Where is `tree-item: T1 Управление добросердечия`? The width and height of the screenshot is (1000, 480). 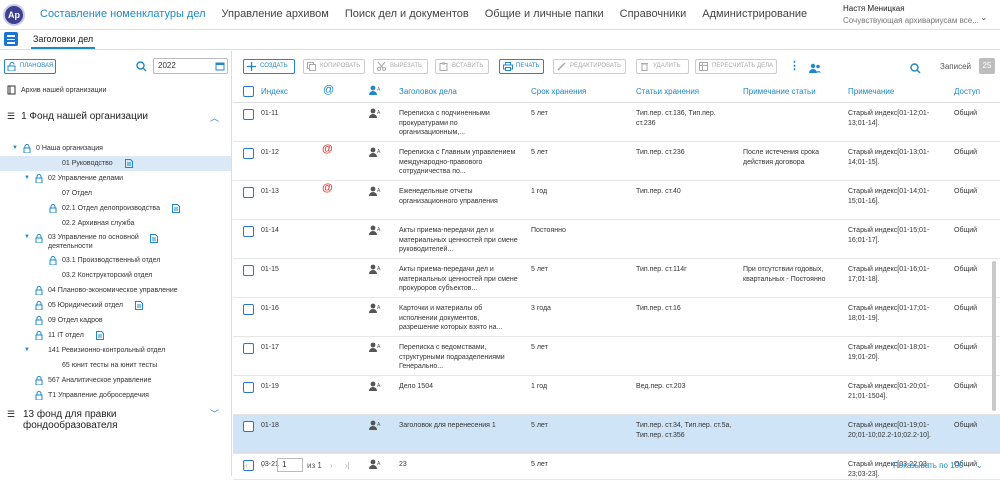 tree-item: T1 Управление добросердечия is located at coordinates (115, 395).